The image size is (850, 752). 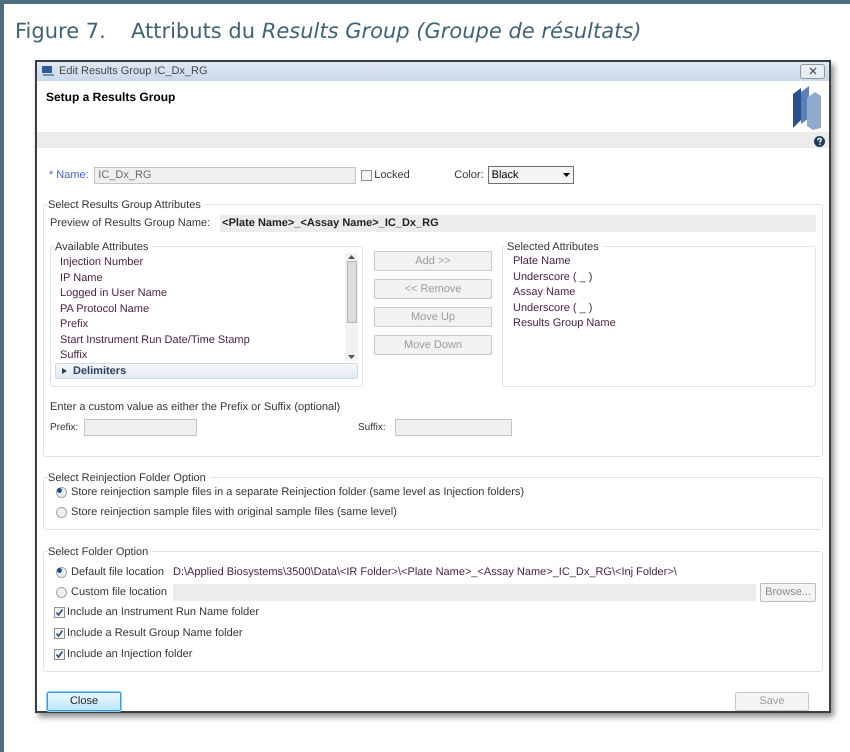 What do you see at coordinates (64, 371) in the screenshot?
I see `caret-right-icon` at bounding box center [64, 371].